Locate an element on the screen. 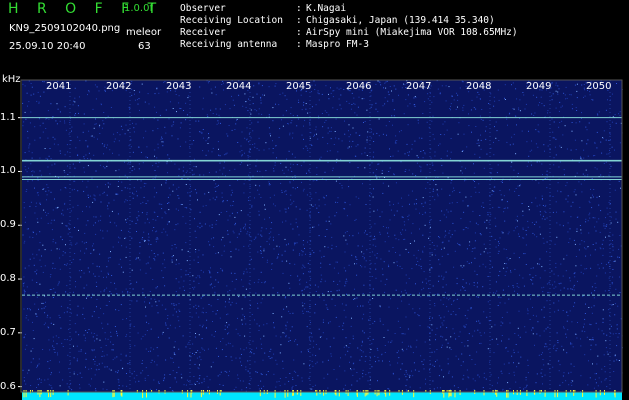  meteor-tick is located at coordinates (317, 393).